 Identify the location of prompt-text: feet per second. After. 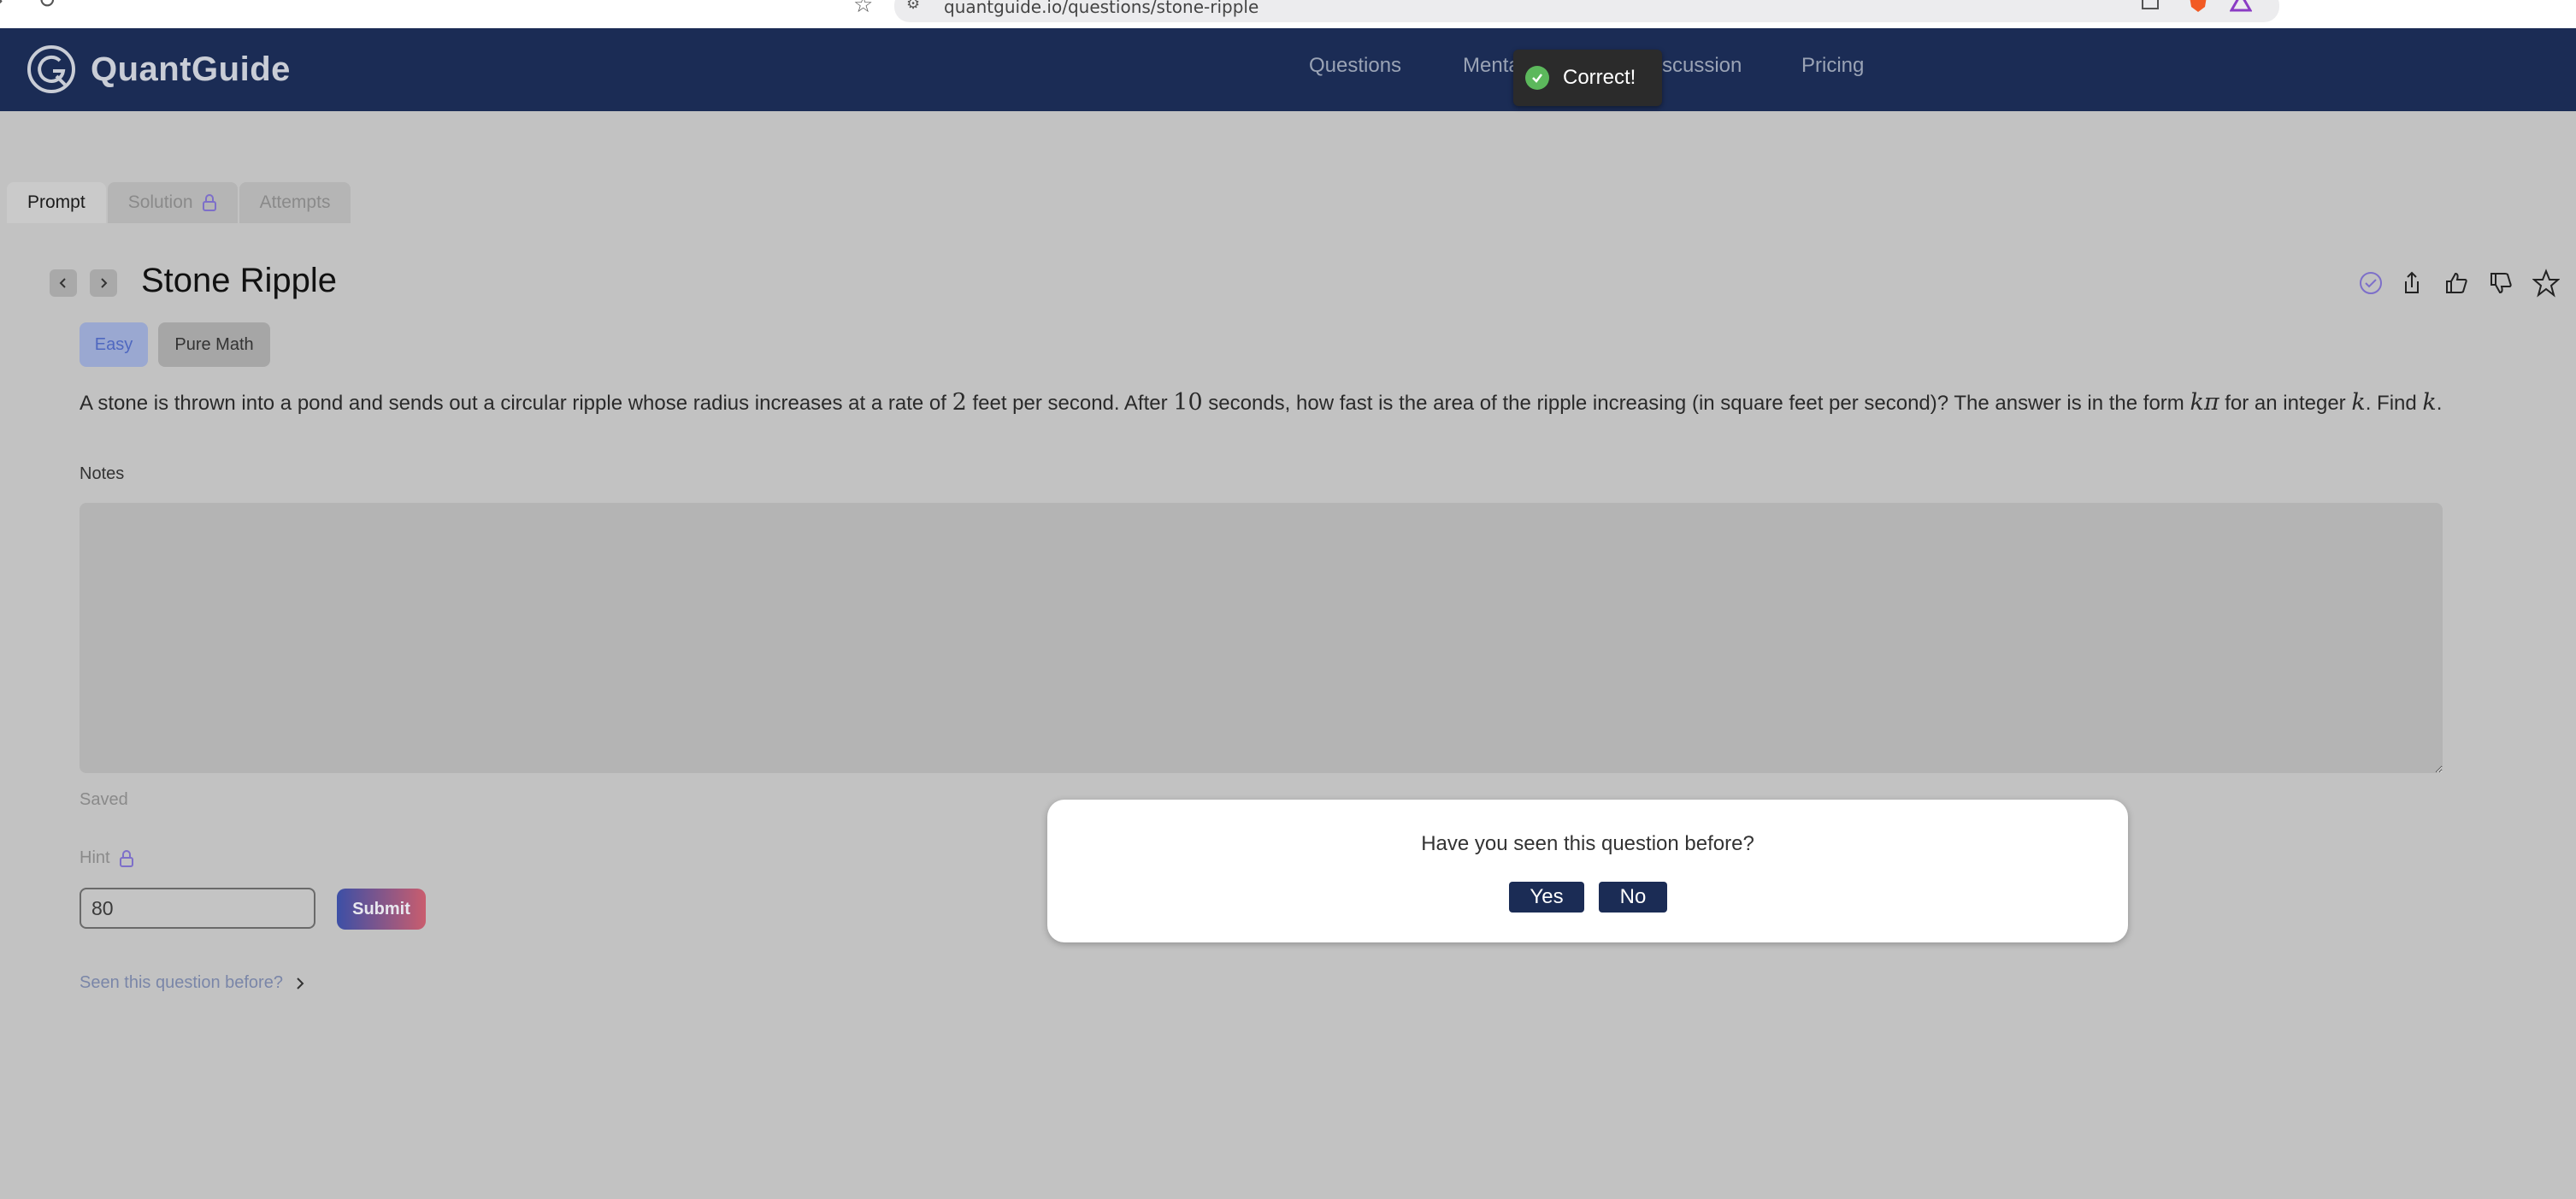
(1070, 403).